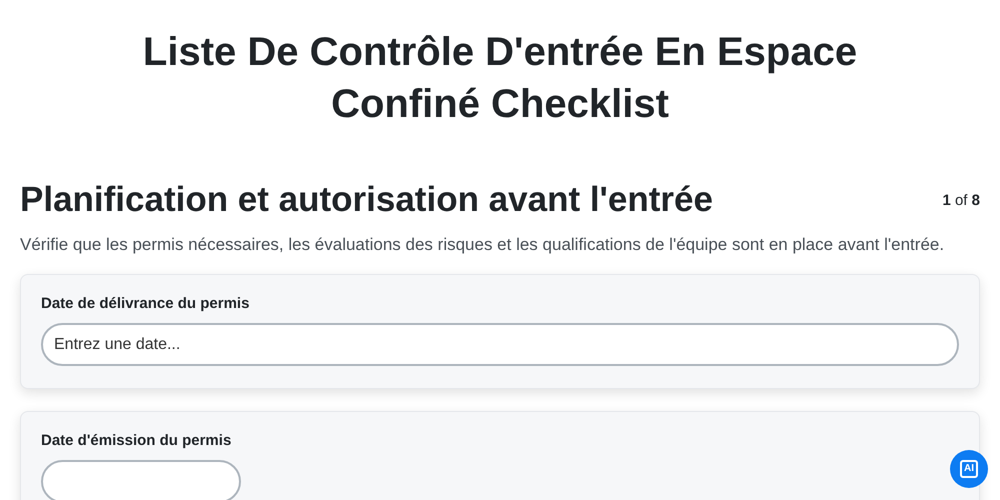 The height and width of the screenshot is (500, 1000). I want to click on field-label: Date de délivrance du permis, so click(145, 303).